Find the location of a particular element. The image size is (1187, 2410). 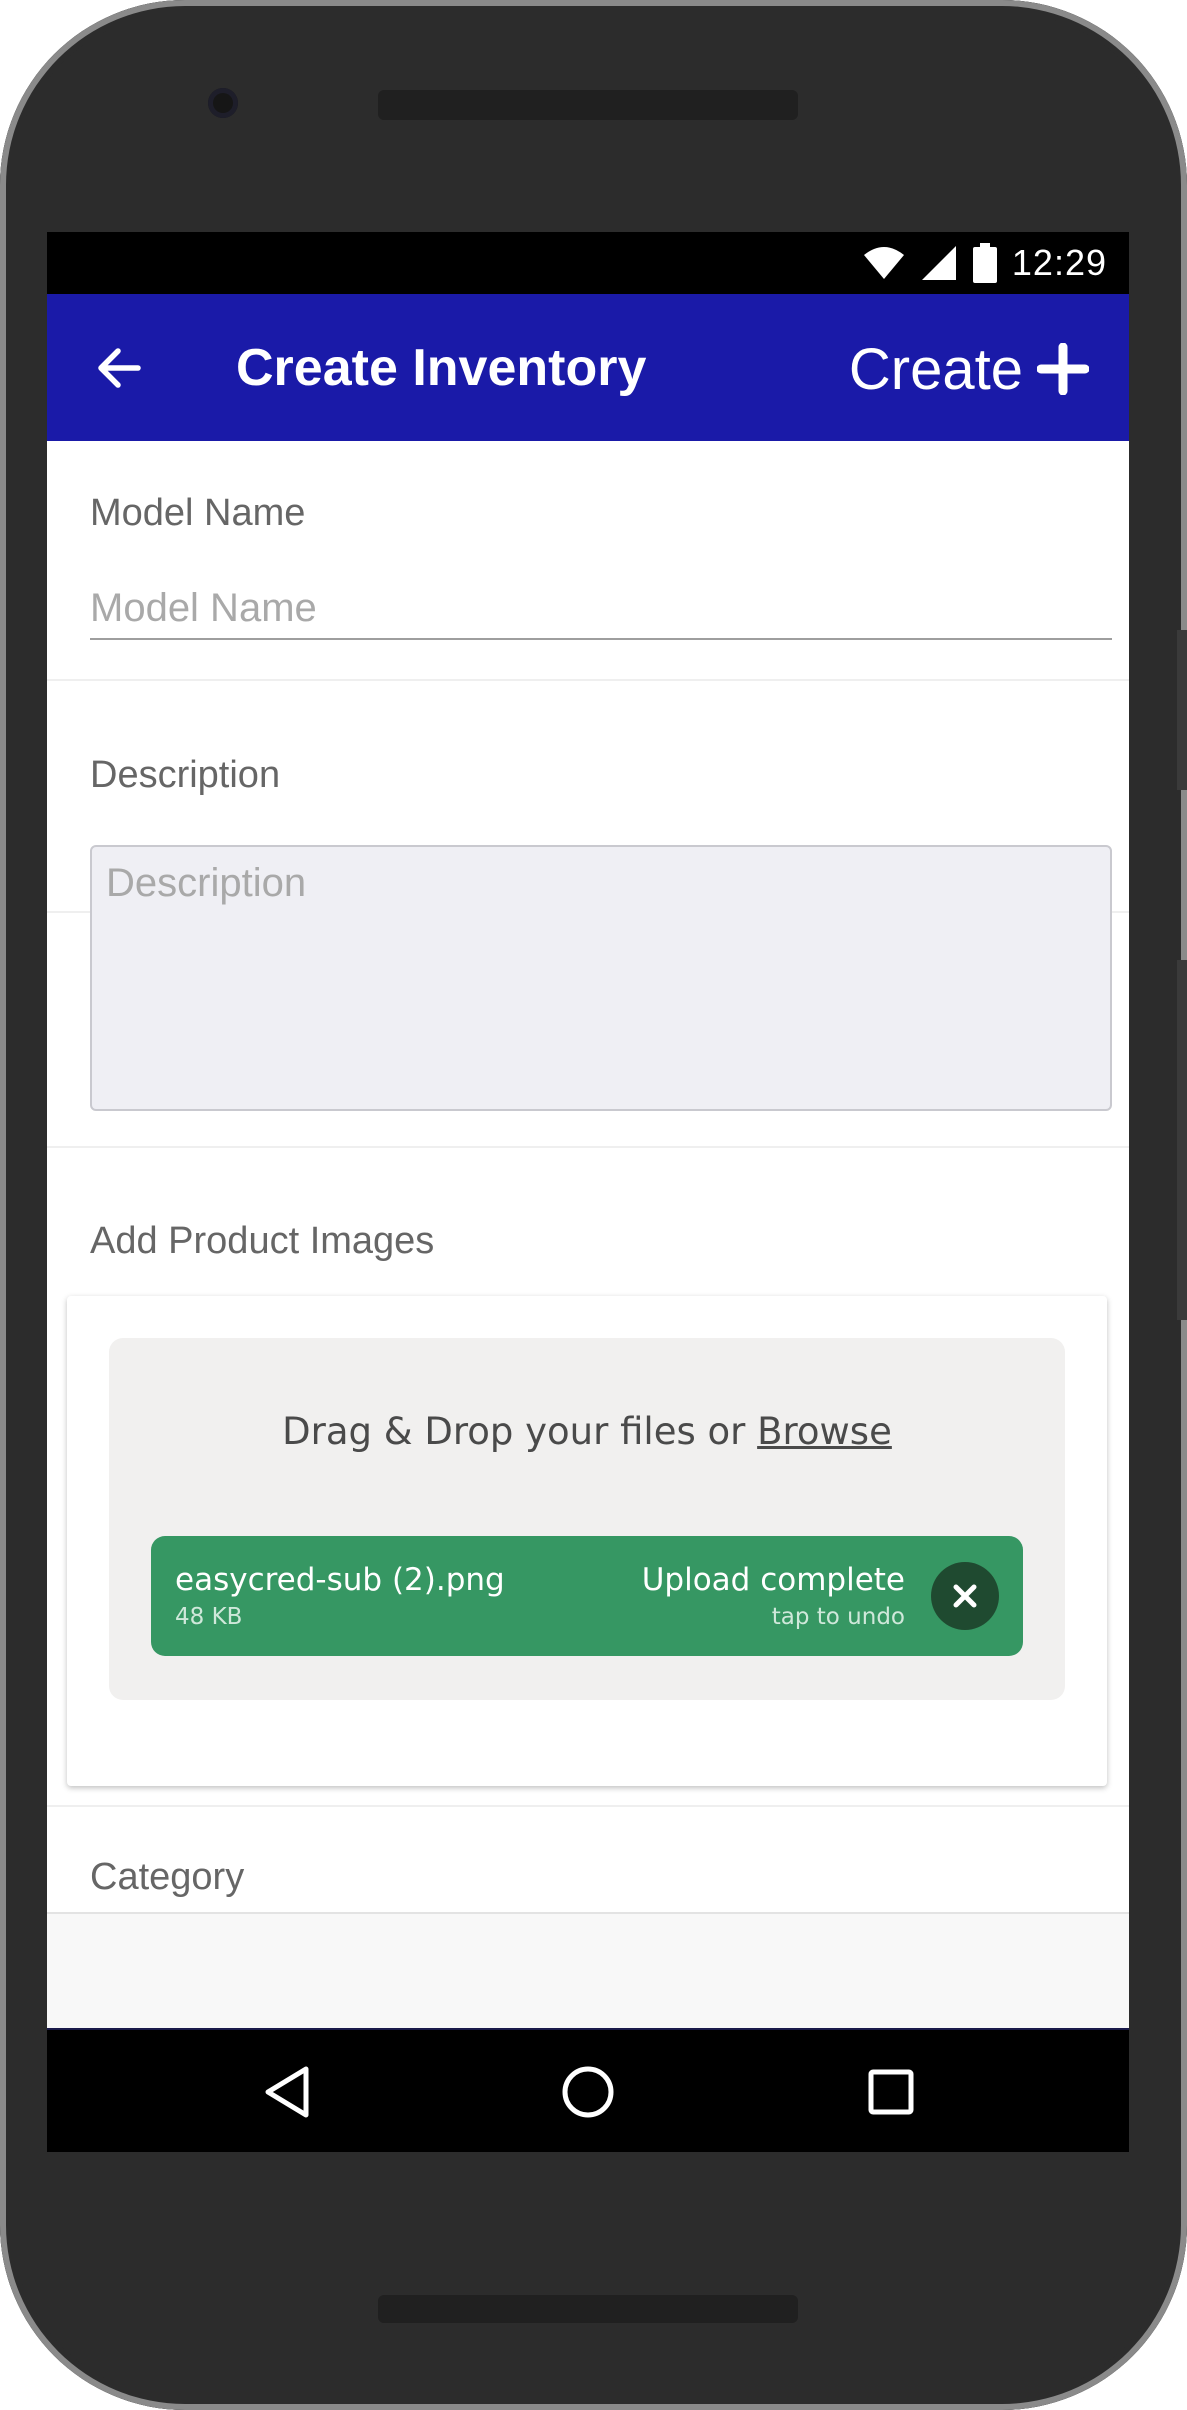

remove-file-button is located at coordinates (965, 1596).